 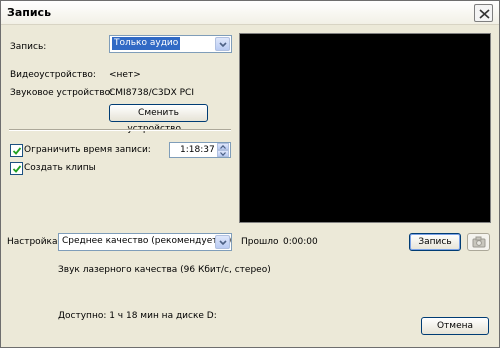 What do you see at coordinates (53, 75) in the screenshot?
I see `video-device-label: Видеоустройство:` at bounding box center [53, 75].